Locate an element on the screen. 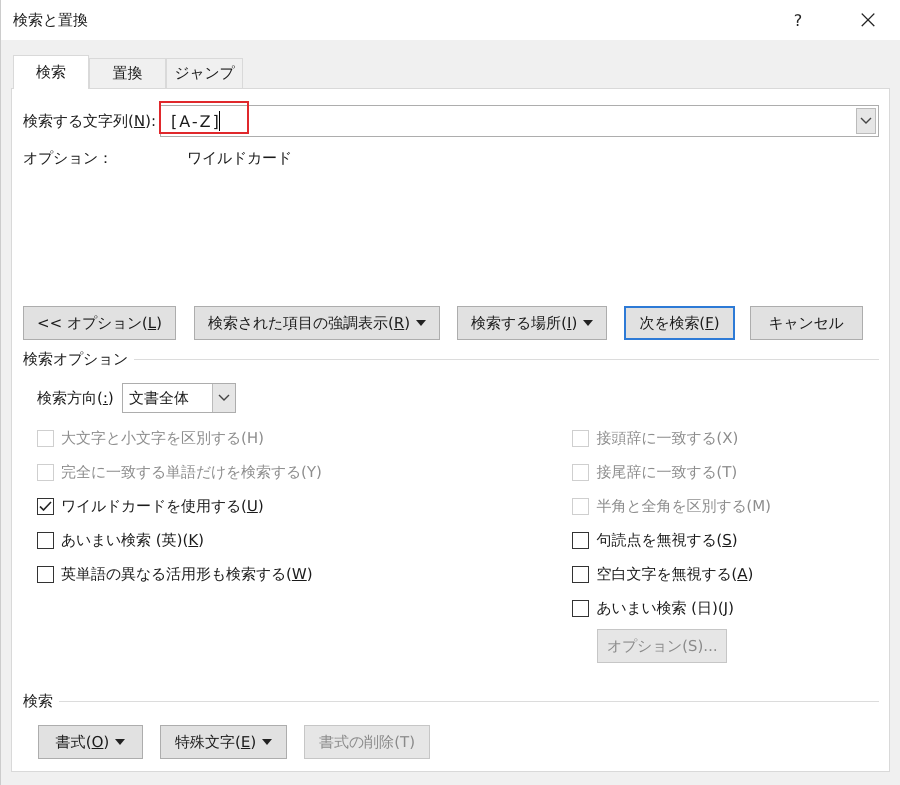 Image resolution: width=900 pixels, height=785 pixels. direction-select: 文書全体 is located at coordinates (179, 398).